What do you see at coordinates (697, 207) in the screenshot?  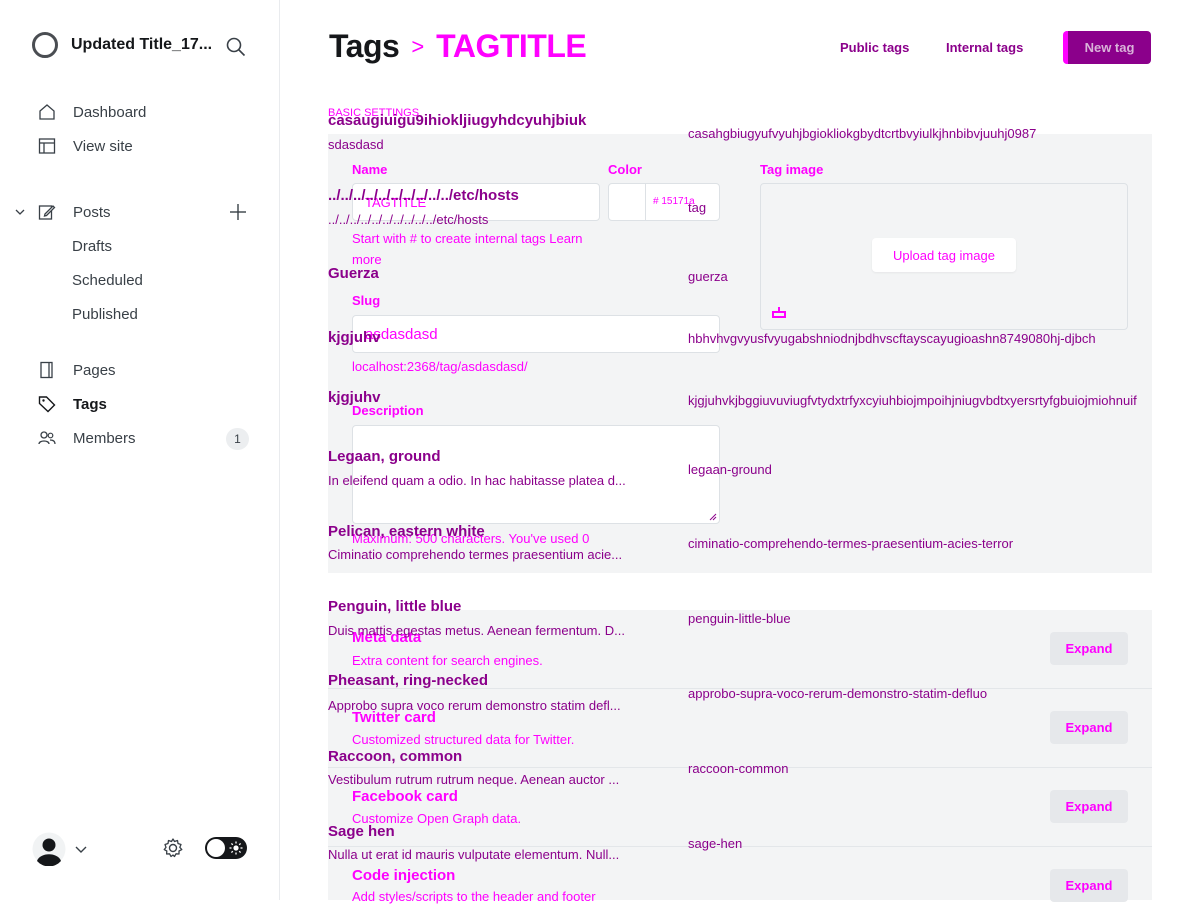 I see `tag-list-slug: tag` at bounding box center [697, 207].